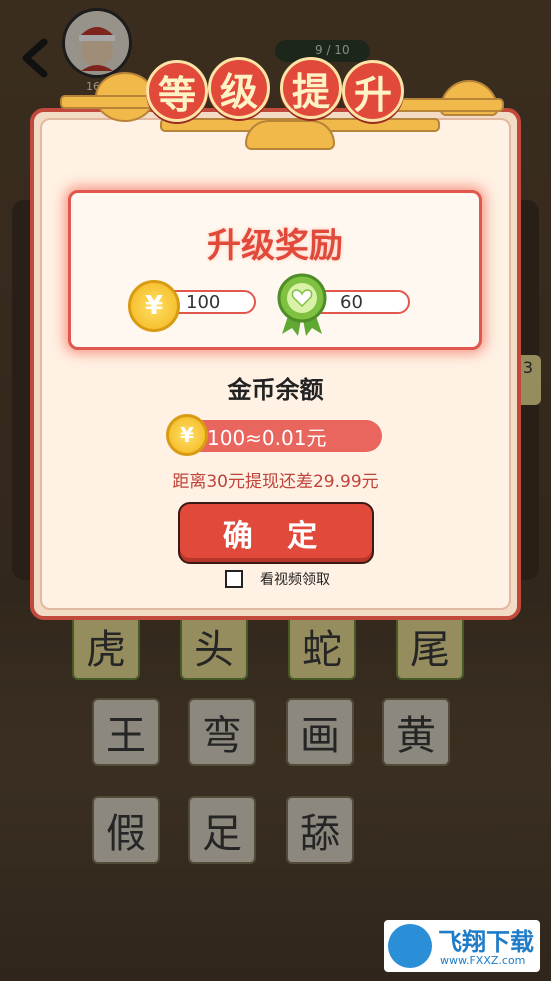  Describe the element at coordinates (295, 579) in the screenshot. I see `watch-video-label: 看视频领取` at that location.